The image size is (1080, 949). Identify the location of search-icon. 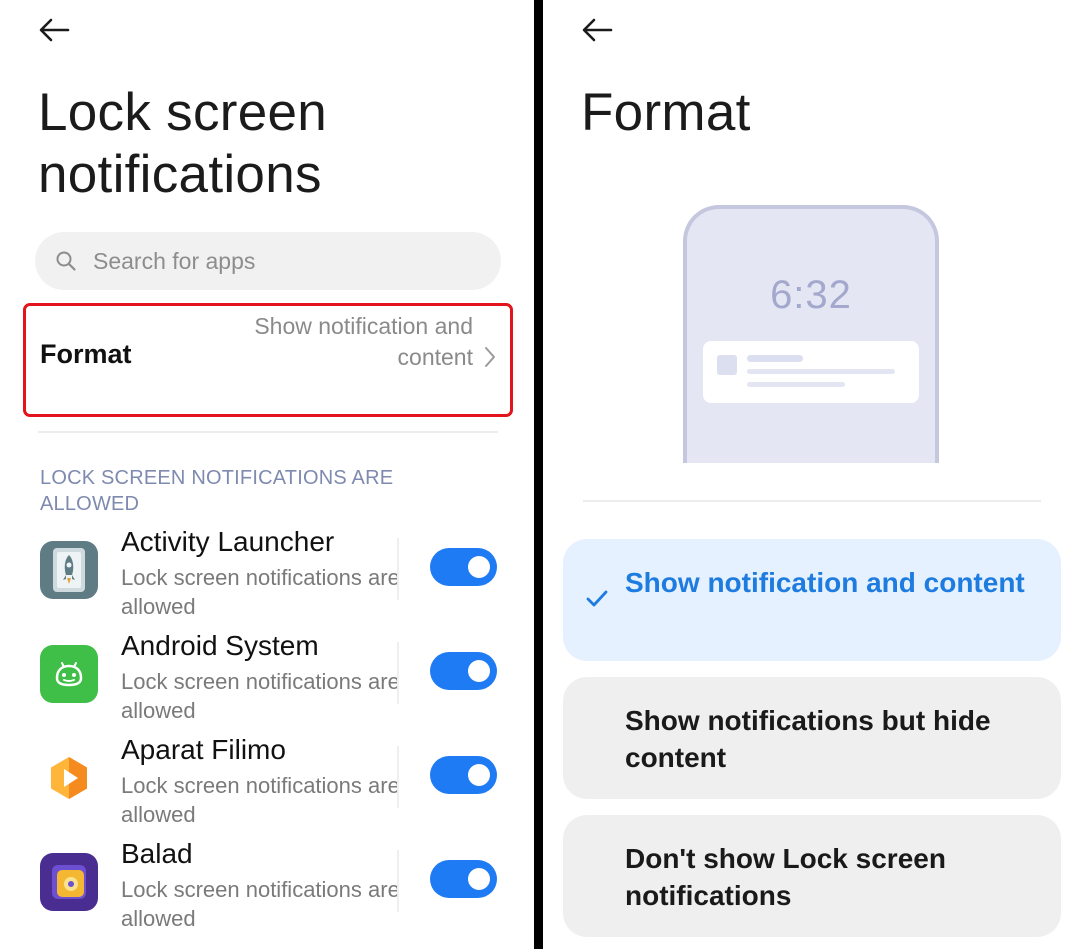
(66, 261).